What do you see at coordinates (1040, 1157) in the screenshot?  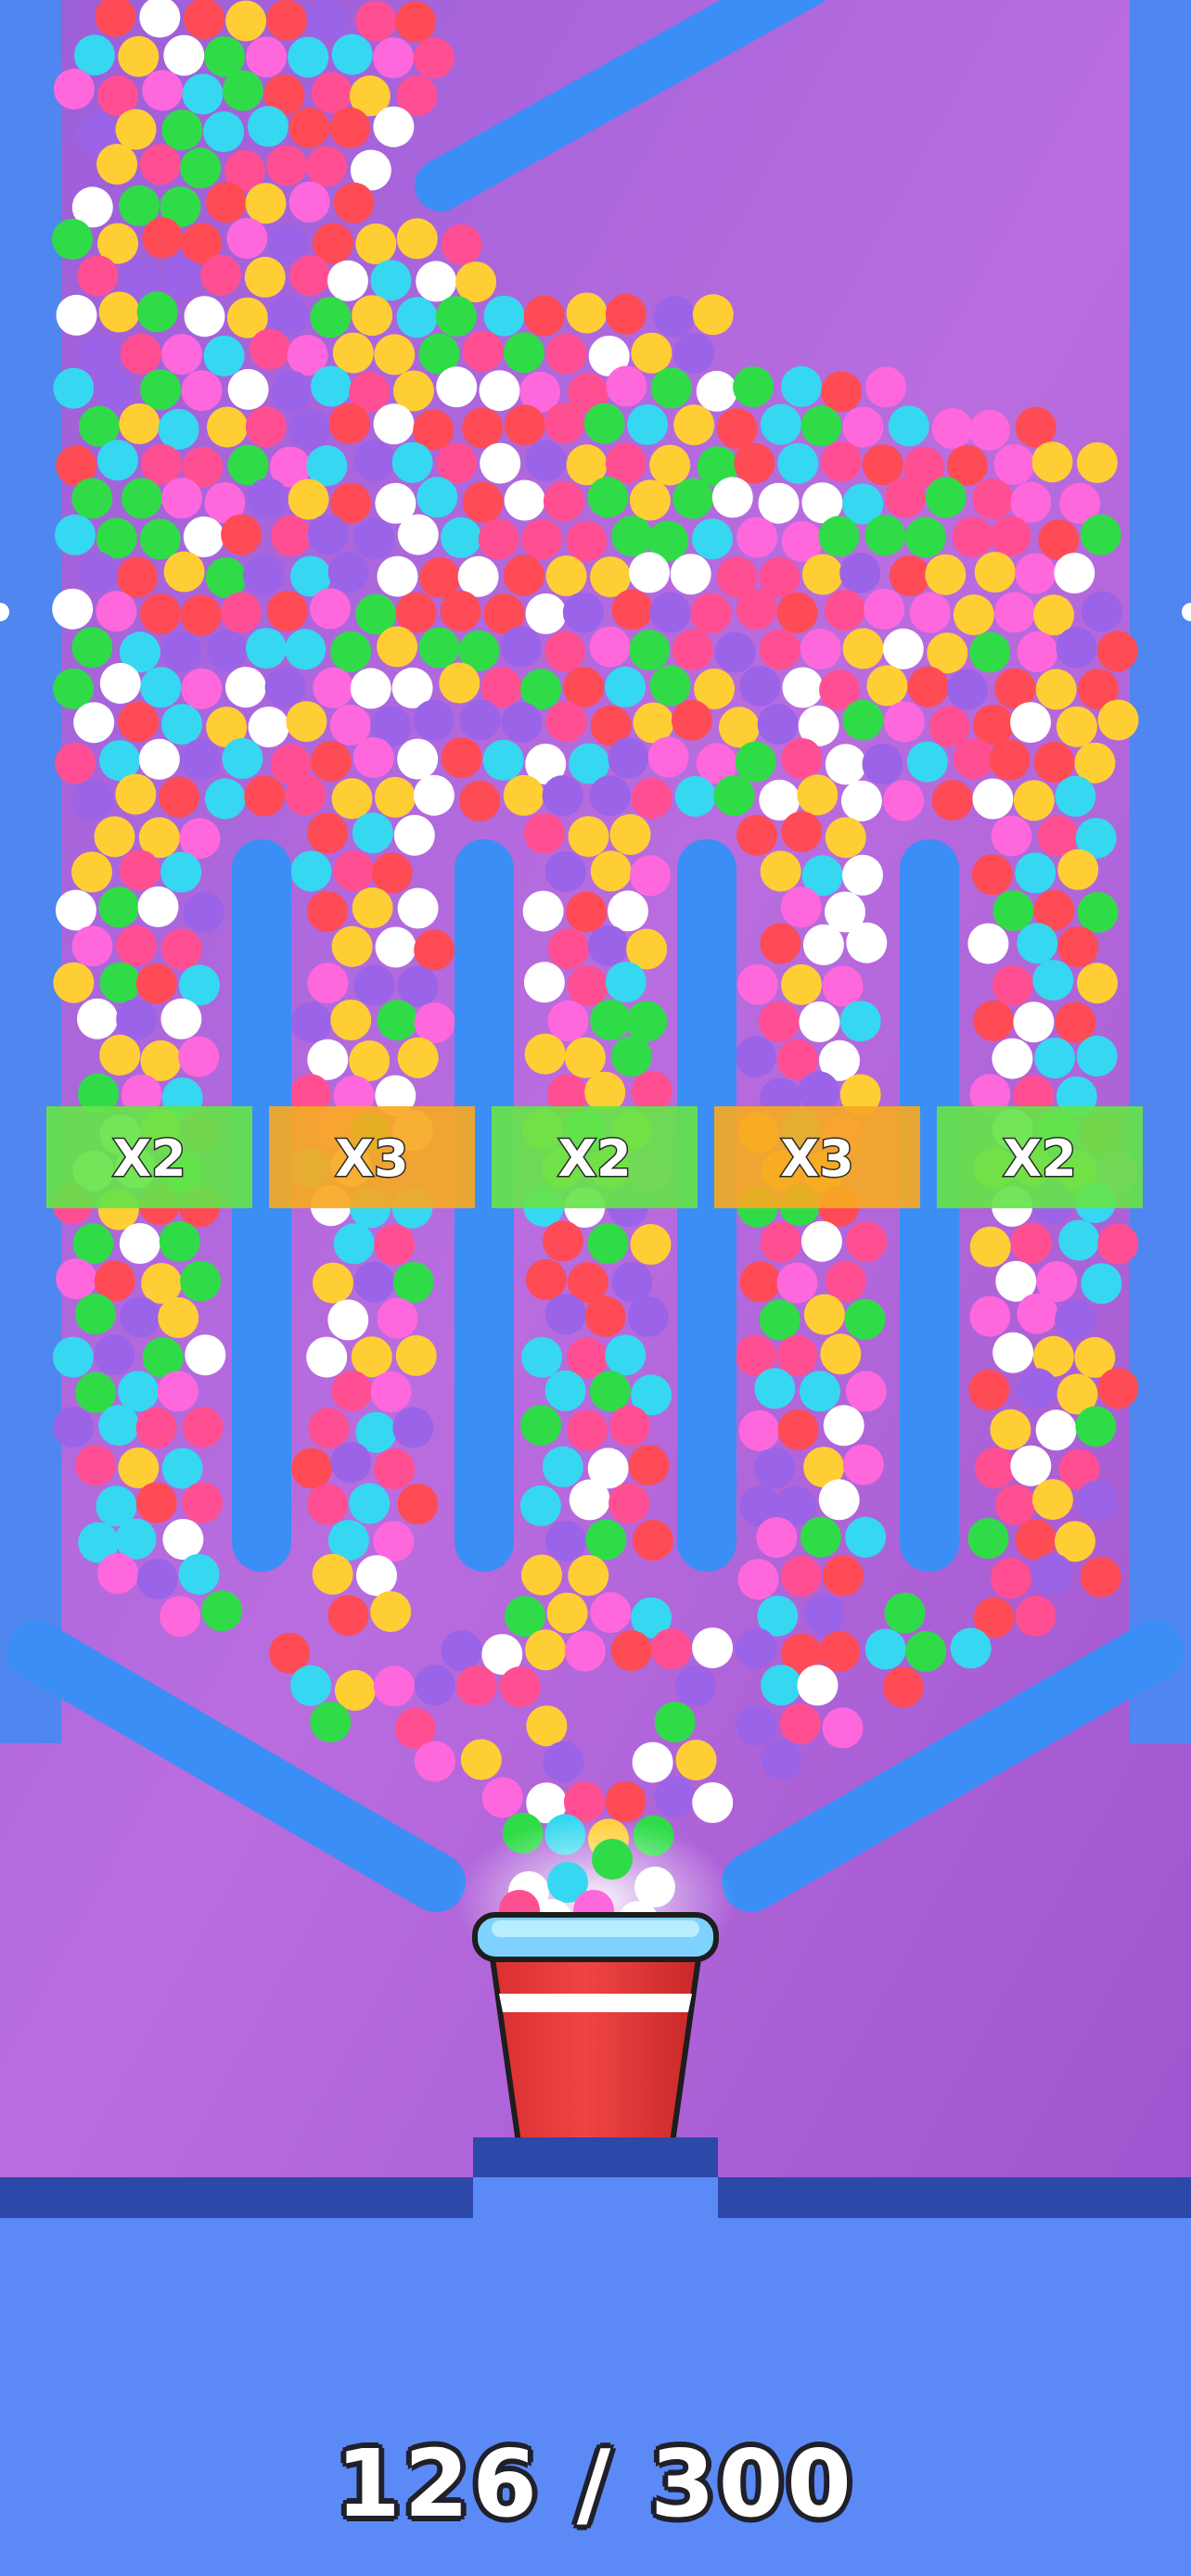 I see `multiplier-gate-5: X2` at bounding box center [1040, 1157].